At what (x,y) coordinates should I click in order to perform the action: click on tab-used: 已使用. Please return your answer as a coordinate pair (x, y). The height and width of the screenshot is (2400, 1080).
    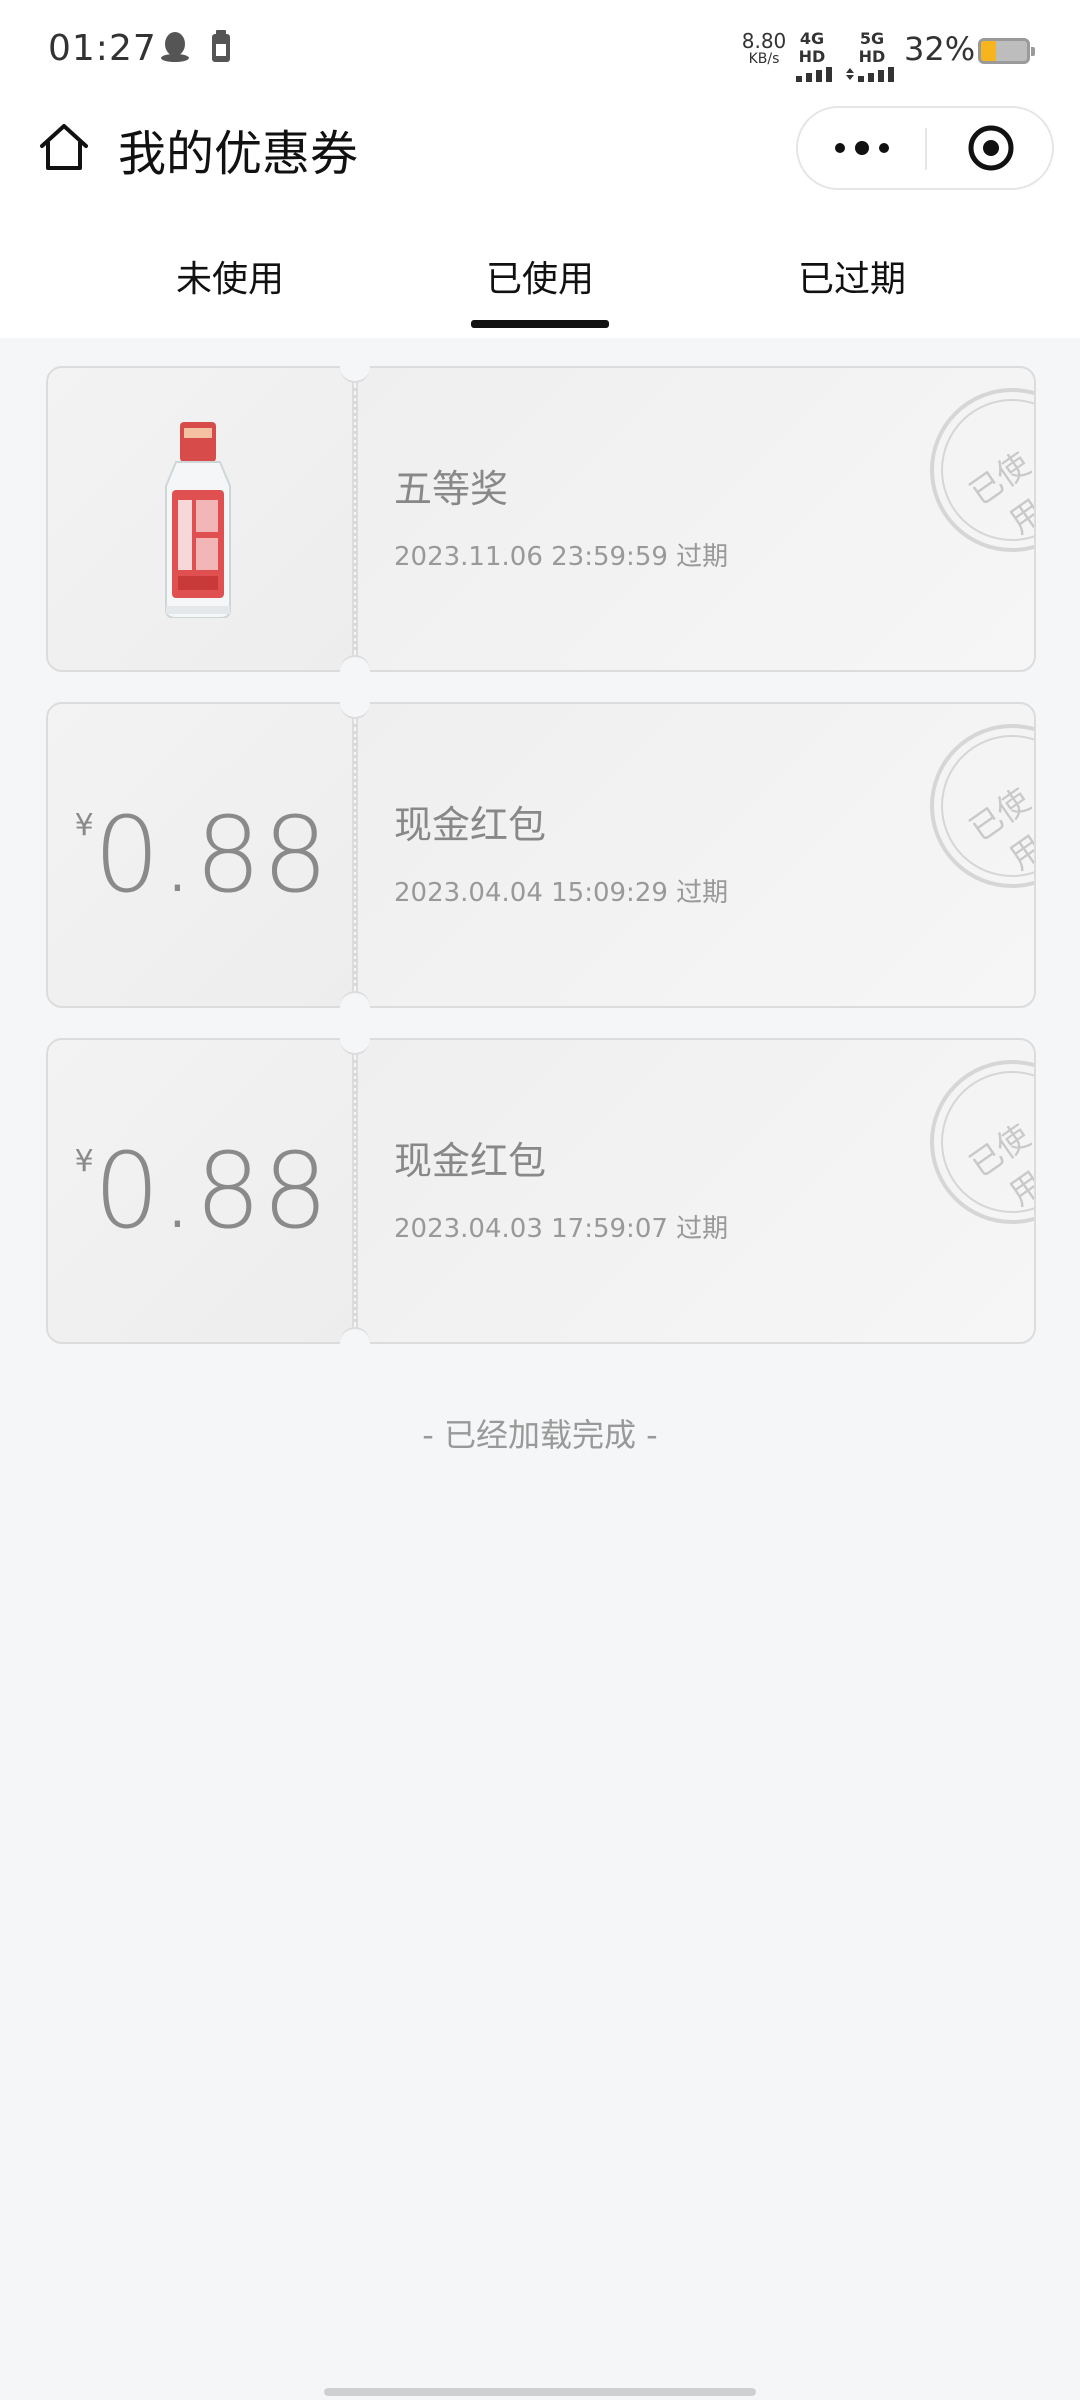
    Looking at the image, I should click on (540, 276).